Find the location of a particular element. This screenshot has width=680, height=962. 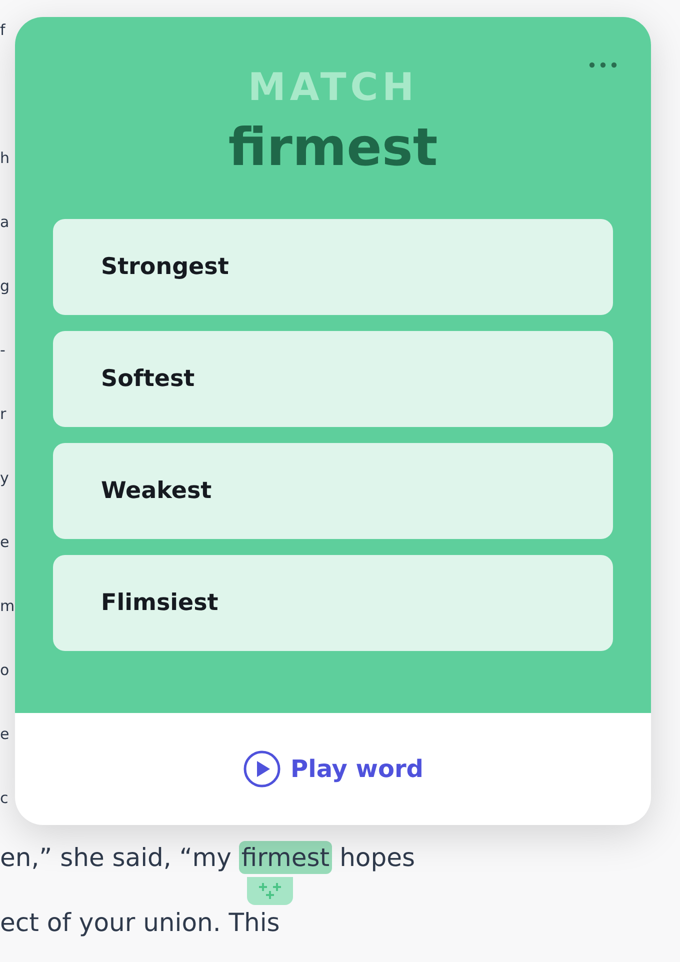

quiz-word: firmest is located at coordinates (333, 148).